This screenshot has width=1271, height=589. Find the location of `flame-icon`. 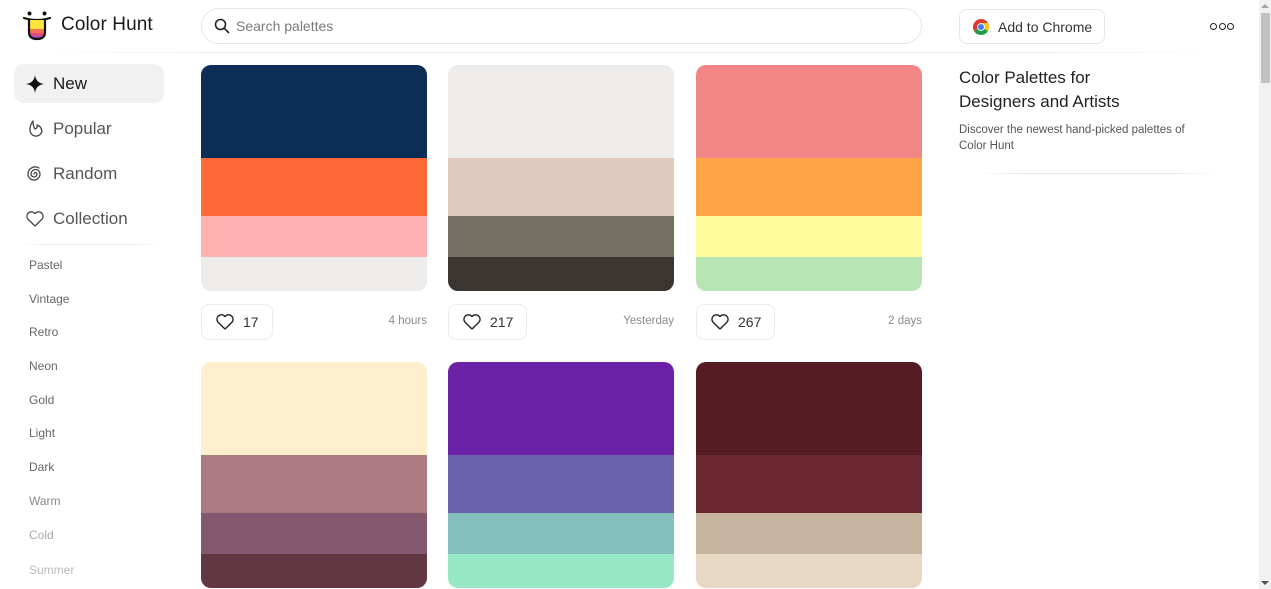

flame-icon is located at coordinates (35, 129).